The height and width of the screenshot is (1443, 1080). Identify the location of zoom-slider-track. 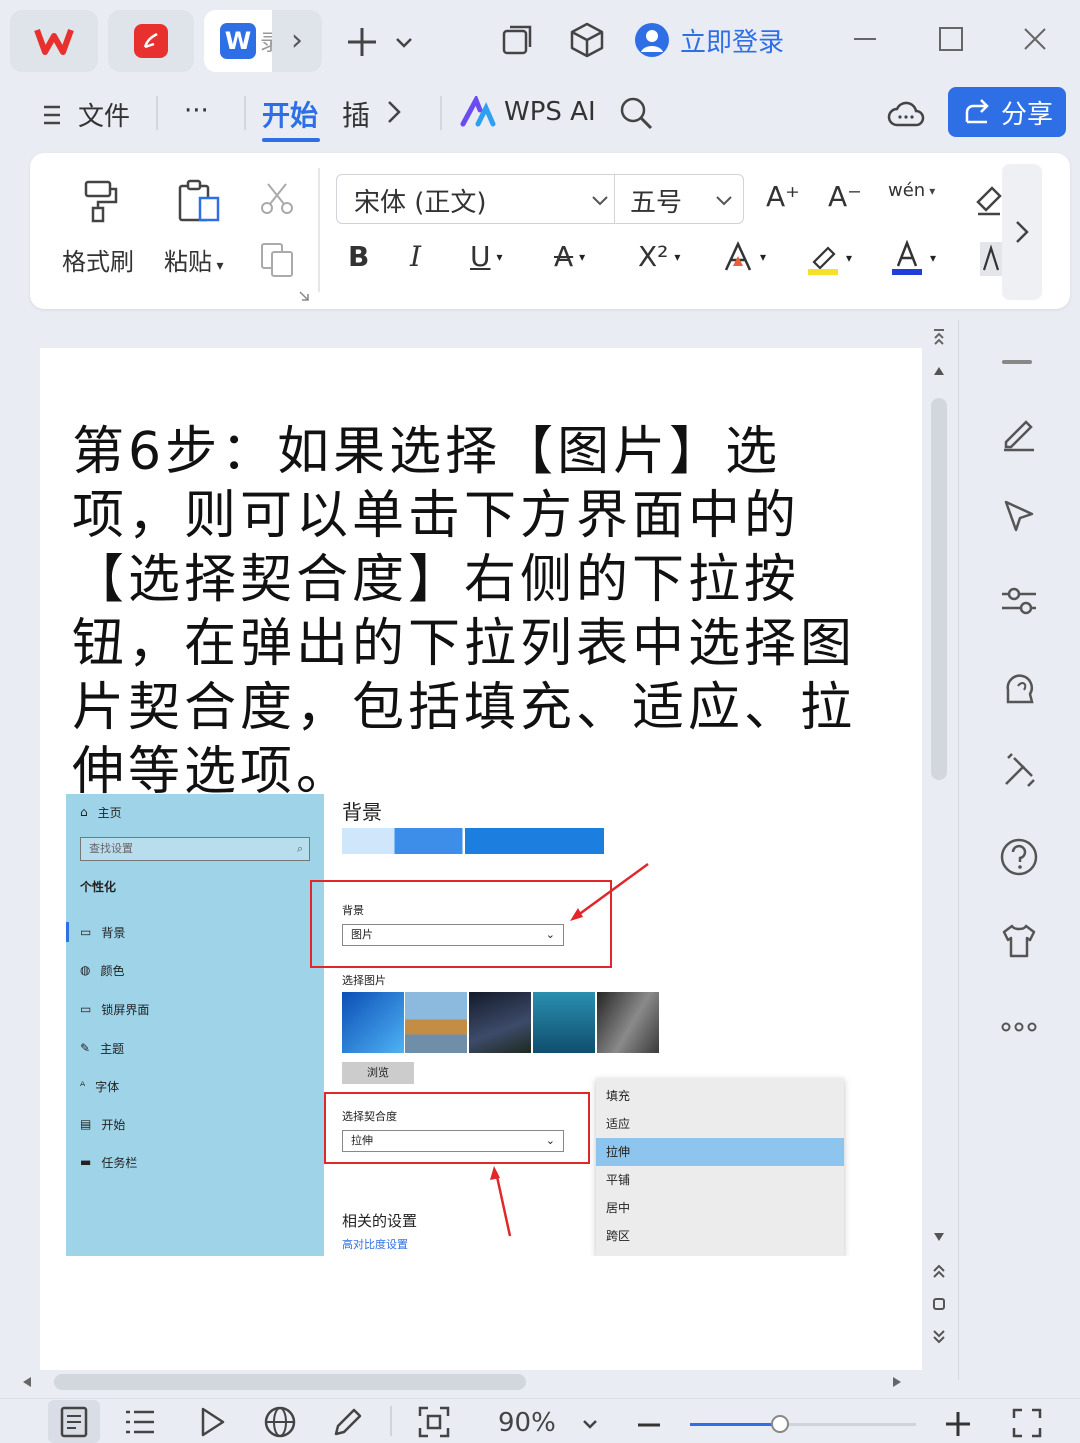
(803, 1424).